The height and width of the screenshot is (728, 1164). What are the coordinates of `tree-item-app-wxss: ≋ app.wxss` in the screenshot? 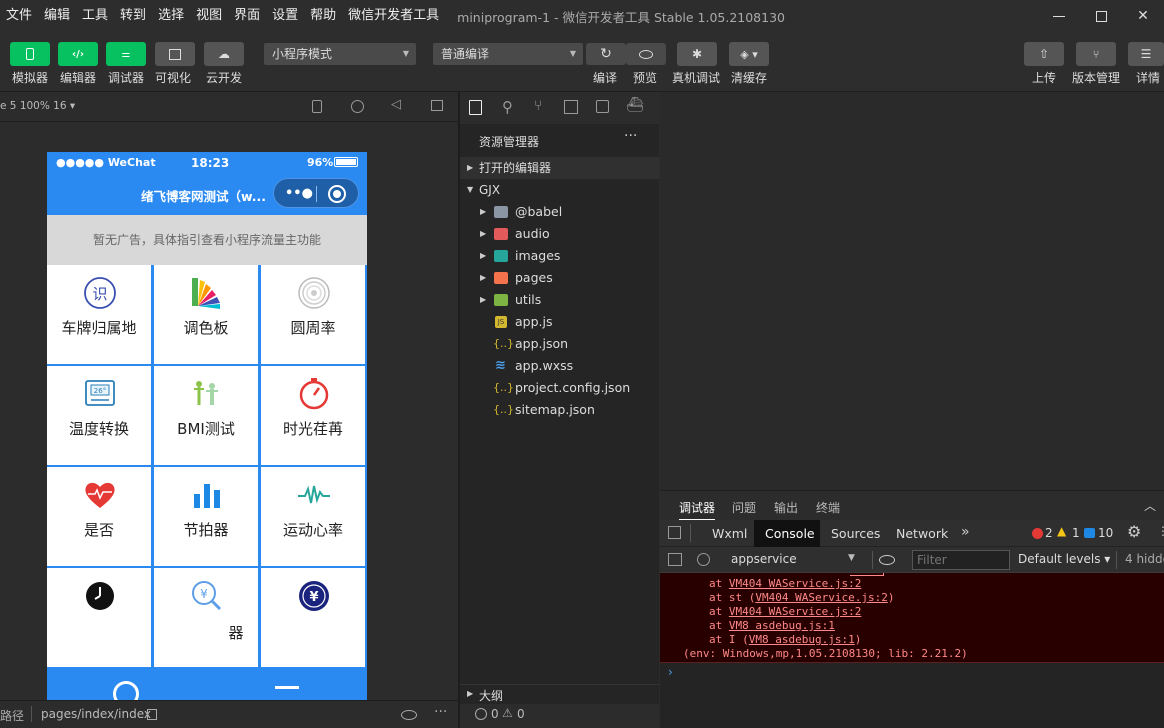 It's located at (559, 366).